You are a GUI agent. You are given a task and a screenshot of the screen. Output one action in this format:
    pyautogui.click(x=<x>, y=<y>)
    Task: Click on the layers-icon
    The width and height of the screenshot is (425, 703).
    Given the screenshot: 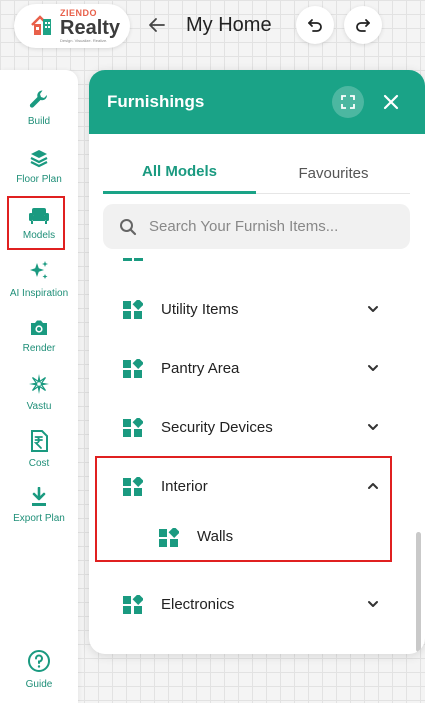 What is the action you would take?
    pyautogui.click(x=39, y=159)
    